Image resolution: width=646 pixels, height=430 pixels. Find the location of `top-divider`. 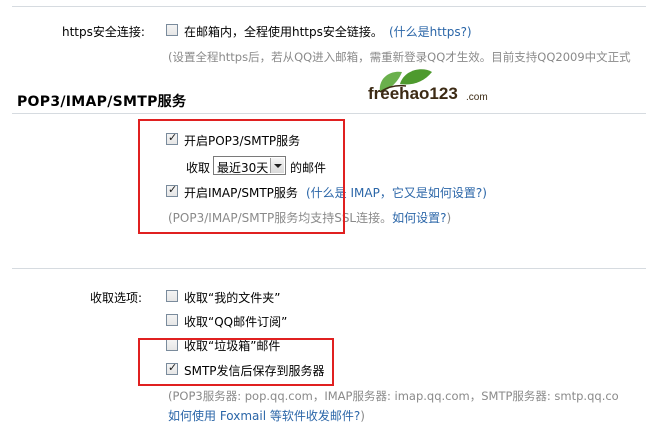

top-divider is located at coordinates (329, 6).